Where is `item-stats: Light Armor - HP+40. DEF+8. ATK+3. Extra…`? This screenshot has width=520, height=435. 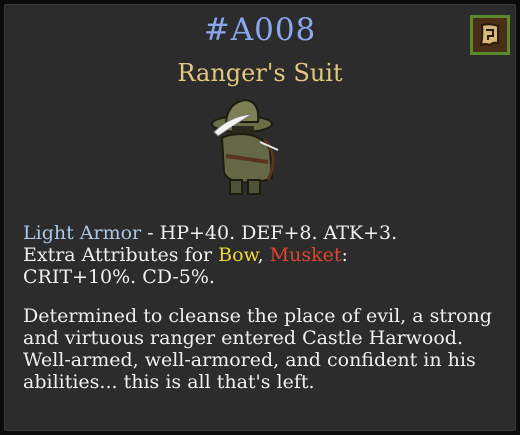 item-stats: Light Armor - HP+40. DEF+8. ATK+3. Extra… is located at coordinates (263, 255).